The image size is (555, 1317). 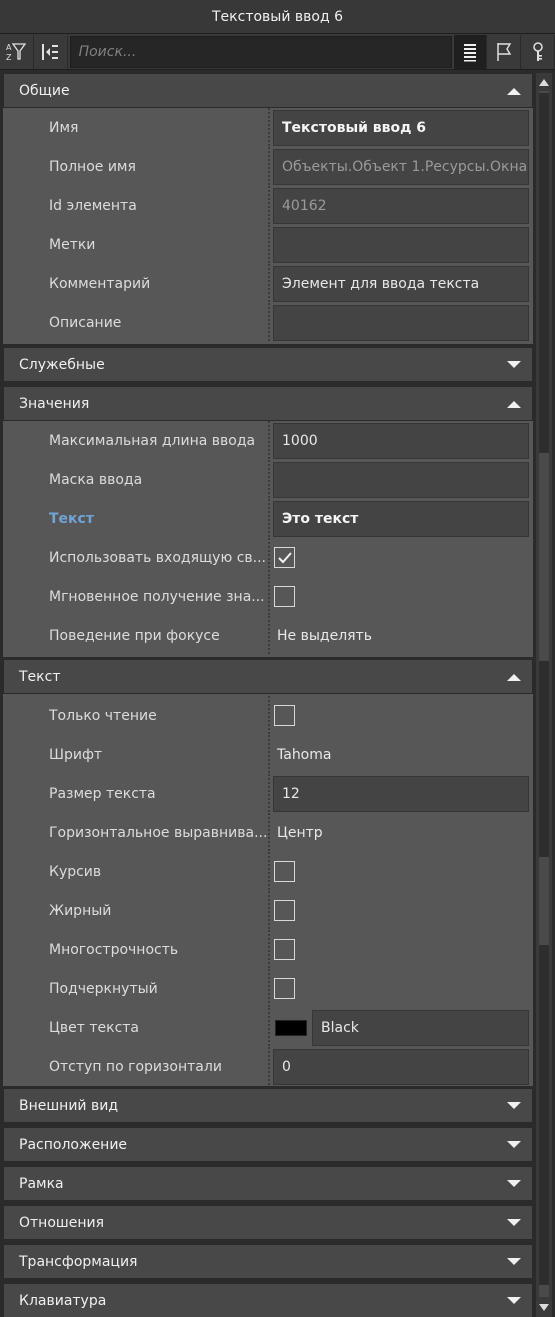 What do you see at coordinates (134, 635) in the screenshot?
I see `property-label-focus: Поведение при фокусе` at bounding box center [134, 635].